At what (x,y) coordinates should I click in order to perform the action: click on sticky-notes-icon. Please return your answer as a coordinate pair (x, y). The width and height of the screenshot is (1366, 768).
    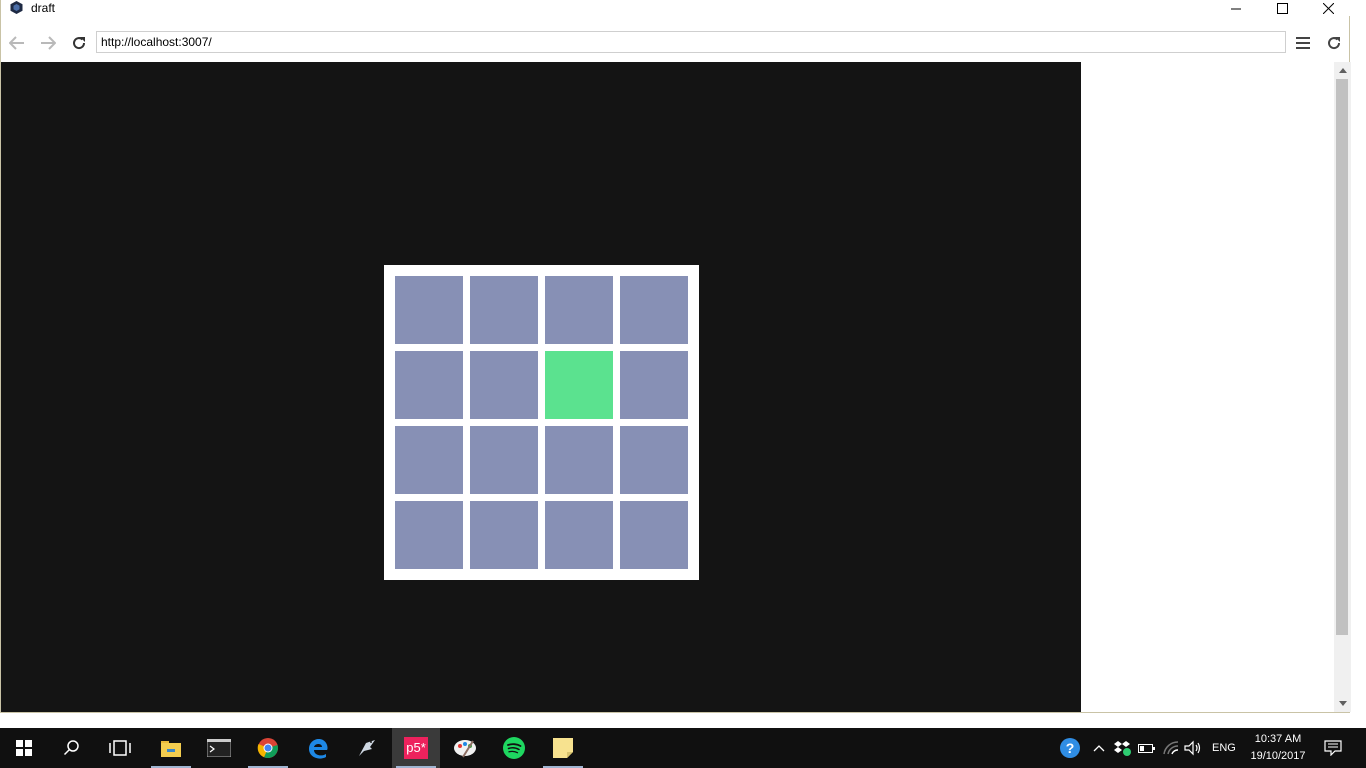
    Looking at the image, I should click on (563, 748).